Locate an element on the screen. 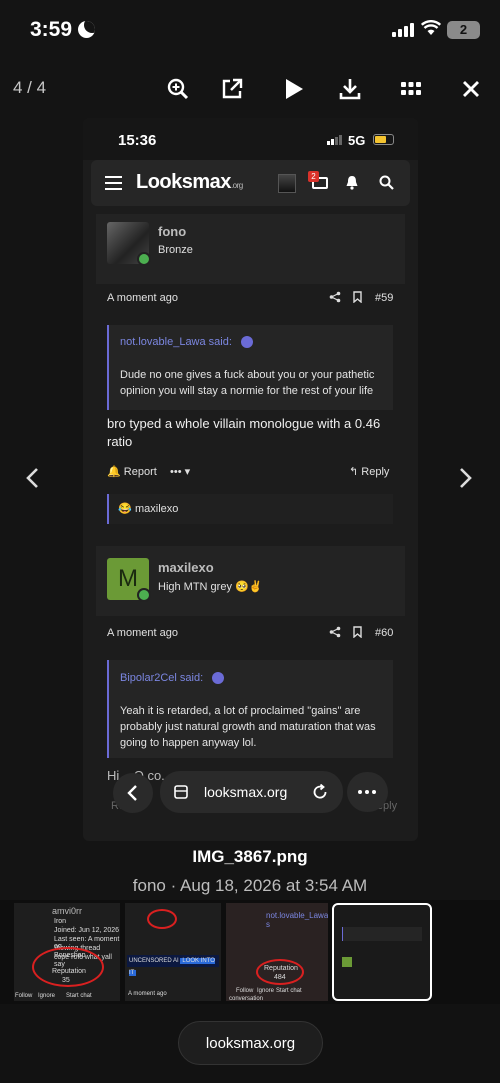  wifi-icon is located at coordinates (431, 27).